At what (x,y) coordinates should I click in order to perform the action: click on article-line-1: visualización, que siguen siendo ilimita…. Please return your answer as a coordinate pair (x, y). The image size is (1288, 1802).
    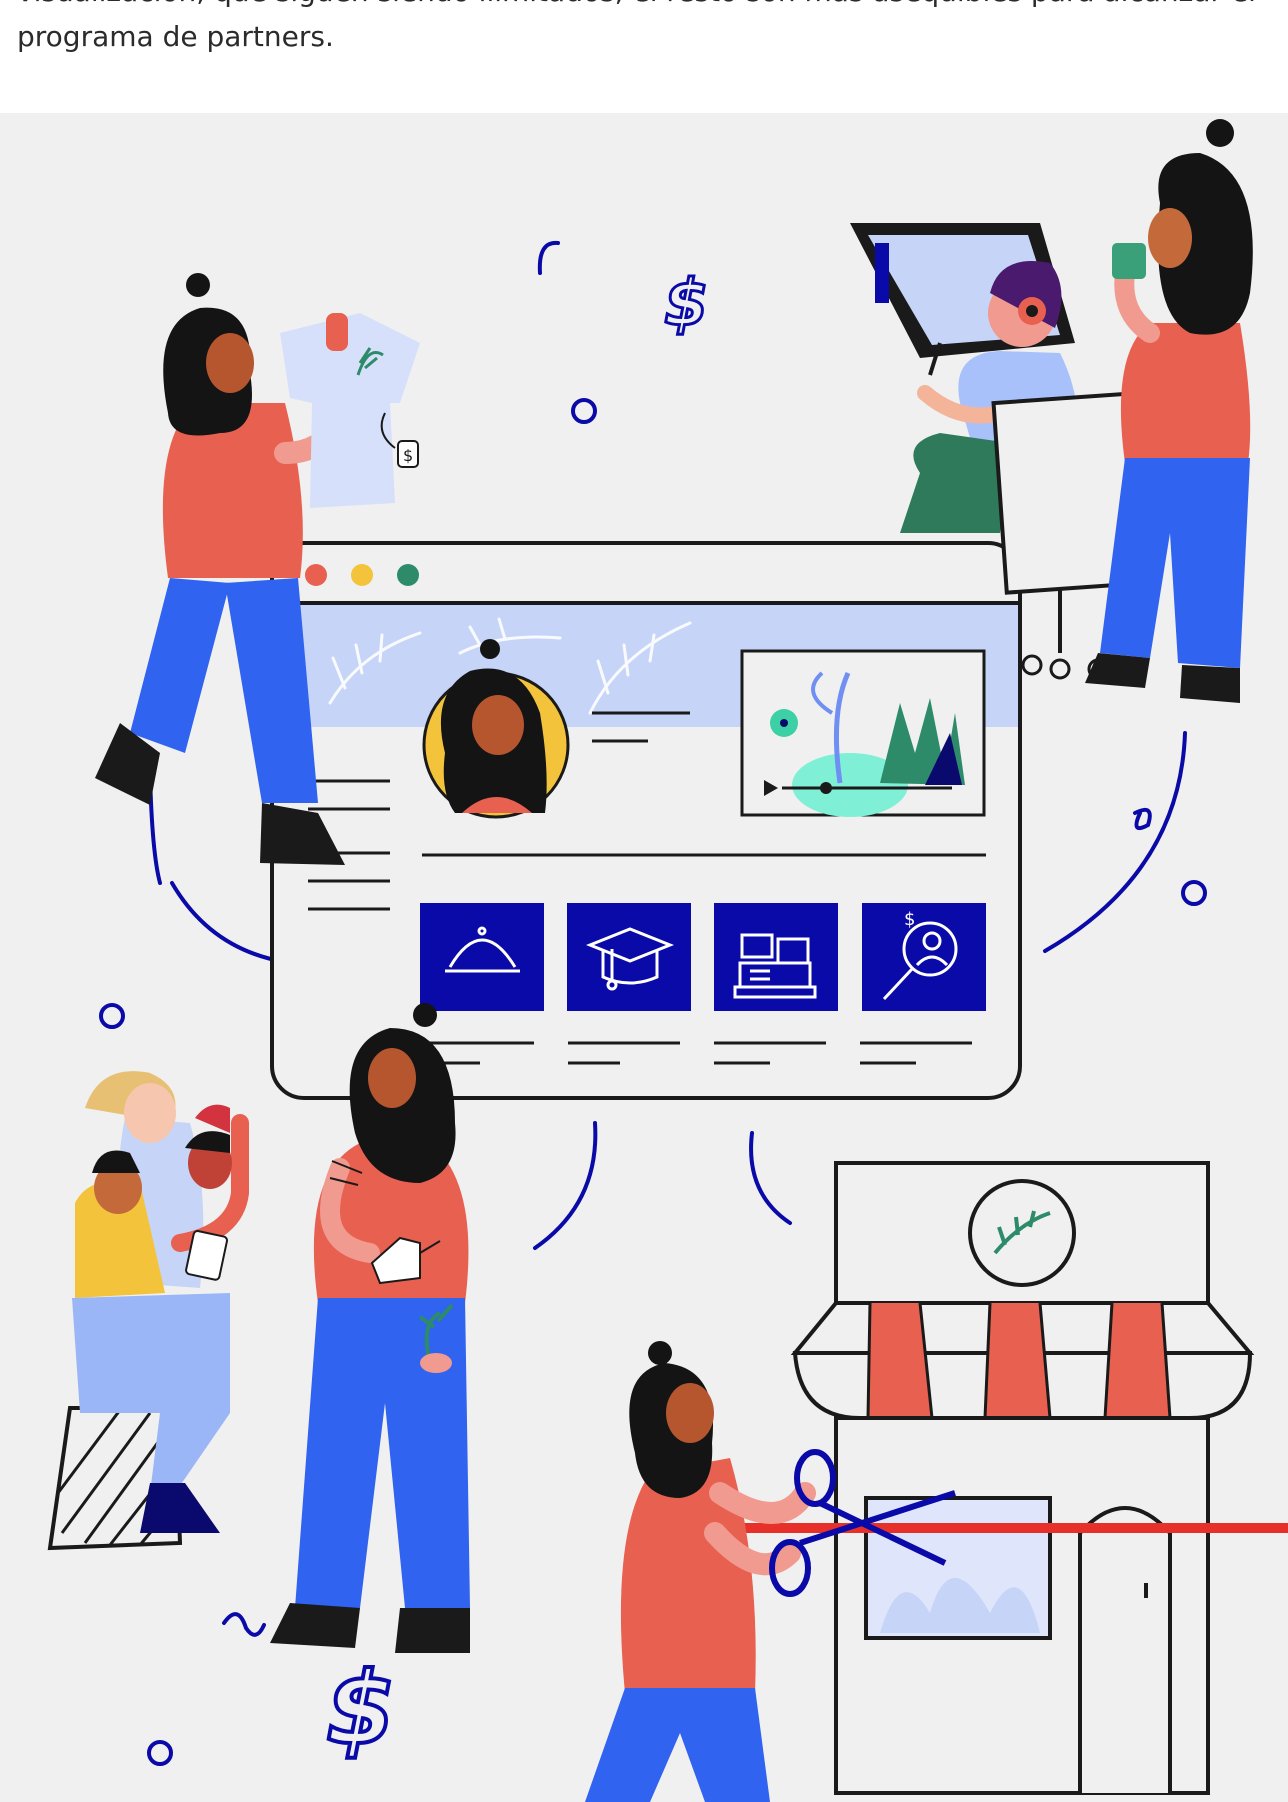
    Looking at the image, I should click on (647, 7).